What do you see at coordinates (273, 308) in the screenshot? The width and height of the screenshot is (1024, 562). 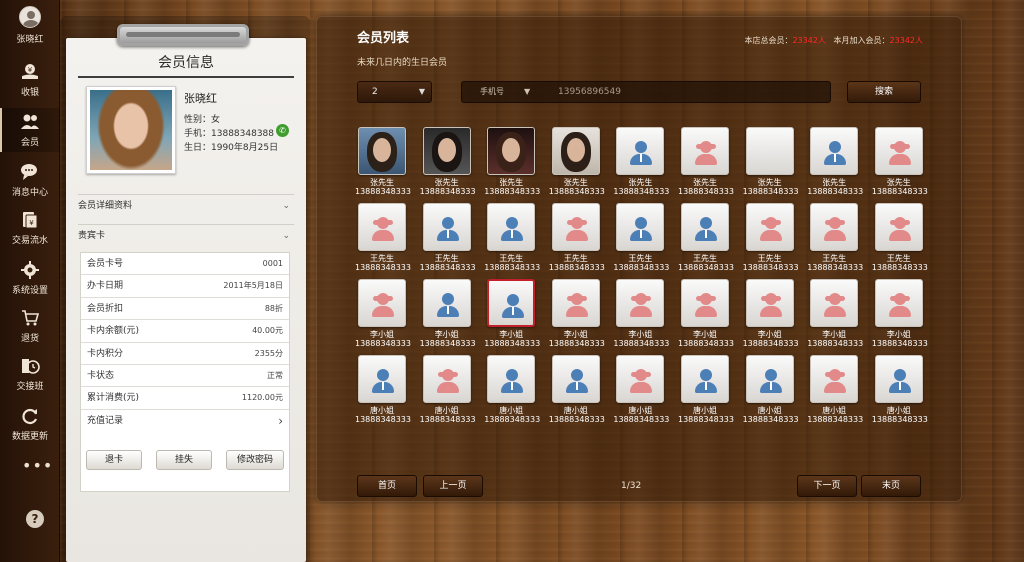 I see `row-value: 88折` at bounding box center [273, 308].